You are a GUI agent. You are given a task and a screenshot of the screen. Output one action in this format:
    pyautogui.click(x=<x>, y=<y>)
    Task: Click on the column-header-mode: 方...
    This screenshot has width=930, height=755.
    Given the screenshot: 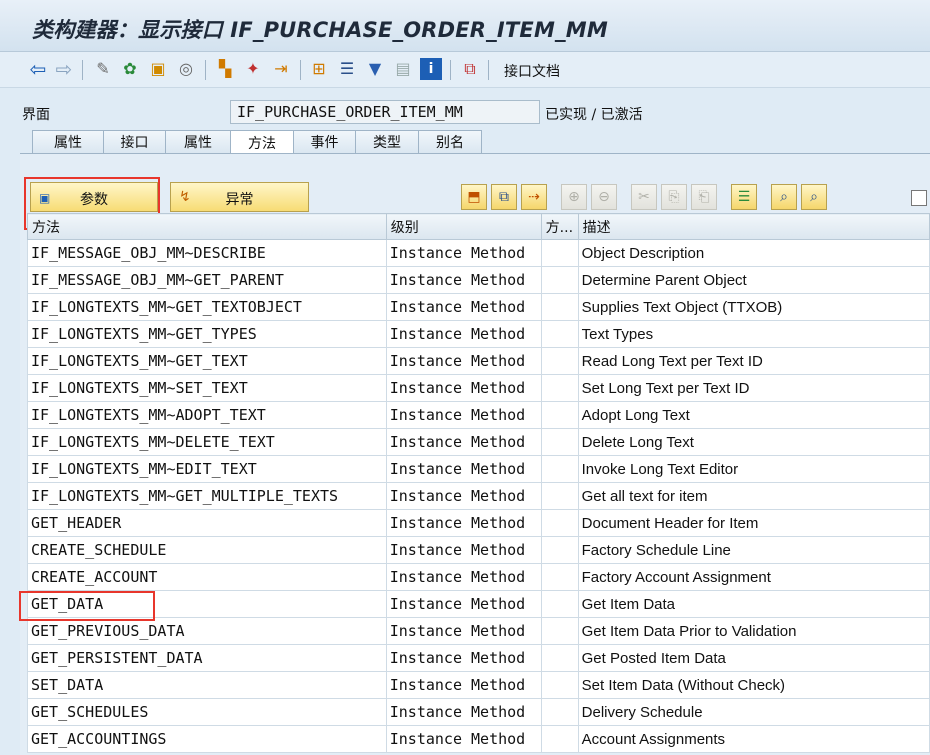 What is the action you would take?
    pyautogui.click(x=559, y=226)
    